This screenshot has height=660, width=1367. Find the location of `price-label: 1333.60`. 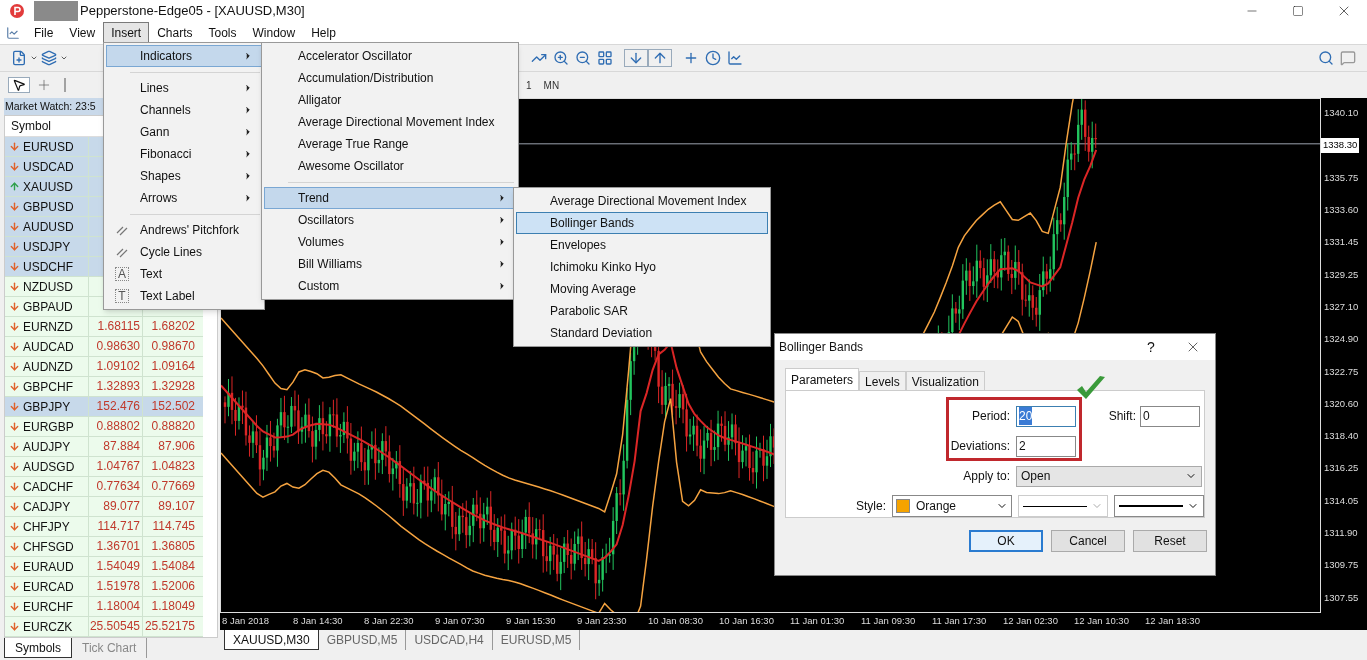

price-label: 1333.60 is located at coordinates (1341, 209).